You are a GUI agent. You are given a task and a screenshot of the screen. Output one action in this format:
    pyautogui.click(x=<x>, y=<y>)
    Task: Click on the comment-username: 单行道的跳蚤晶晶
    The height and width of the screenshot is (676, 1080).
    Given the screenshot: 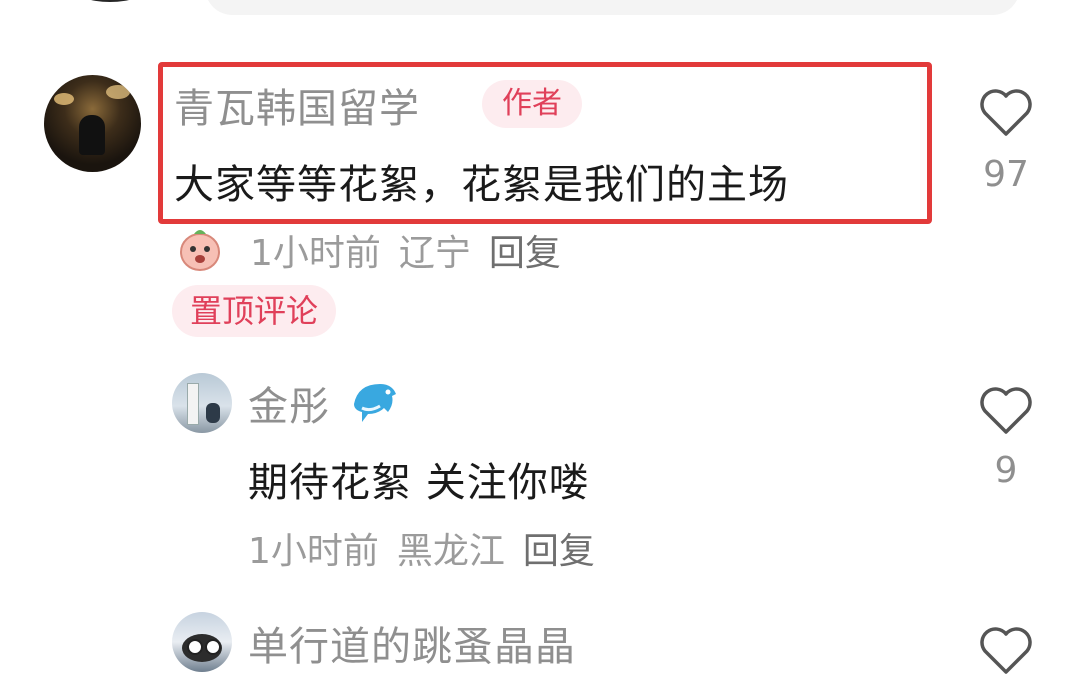 What is the action you would take?
    pyautogui.click(x=412, y=643)
    